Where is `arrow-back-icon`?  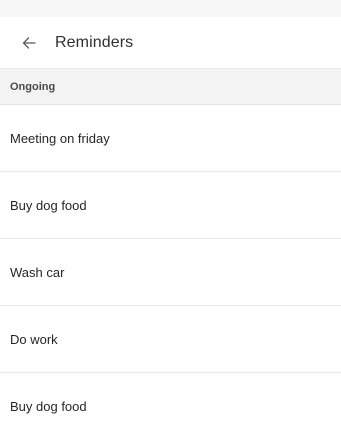
arrow-back-icon is located at coordinates (29, 42).